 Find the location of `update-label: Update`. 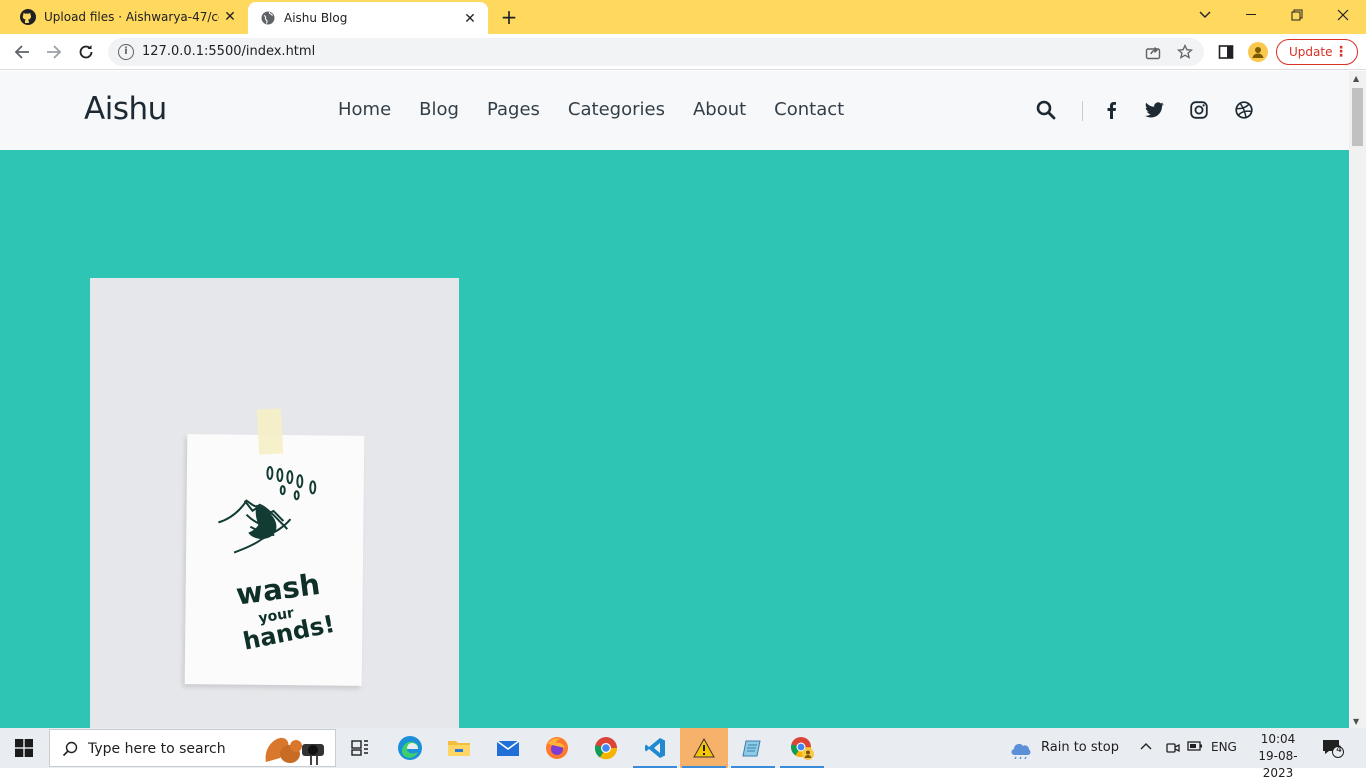

update-label: Update is located at coordinates (1311, 52).